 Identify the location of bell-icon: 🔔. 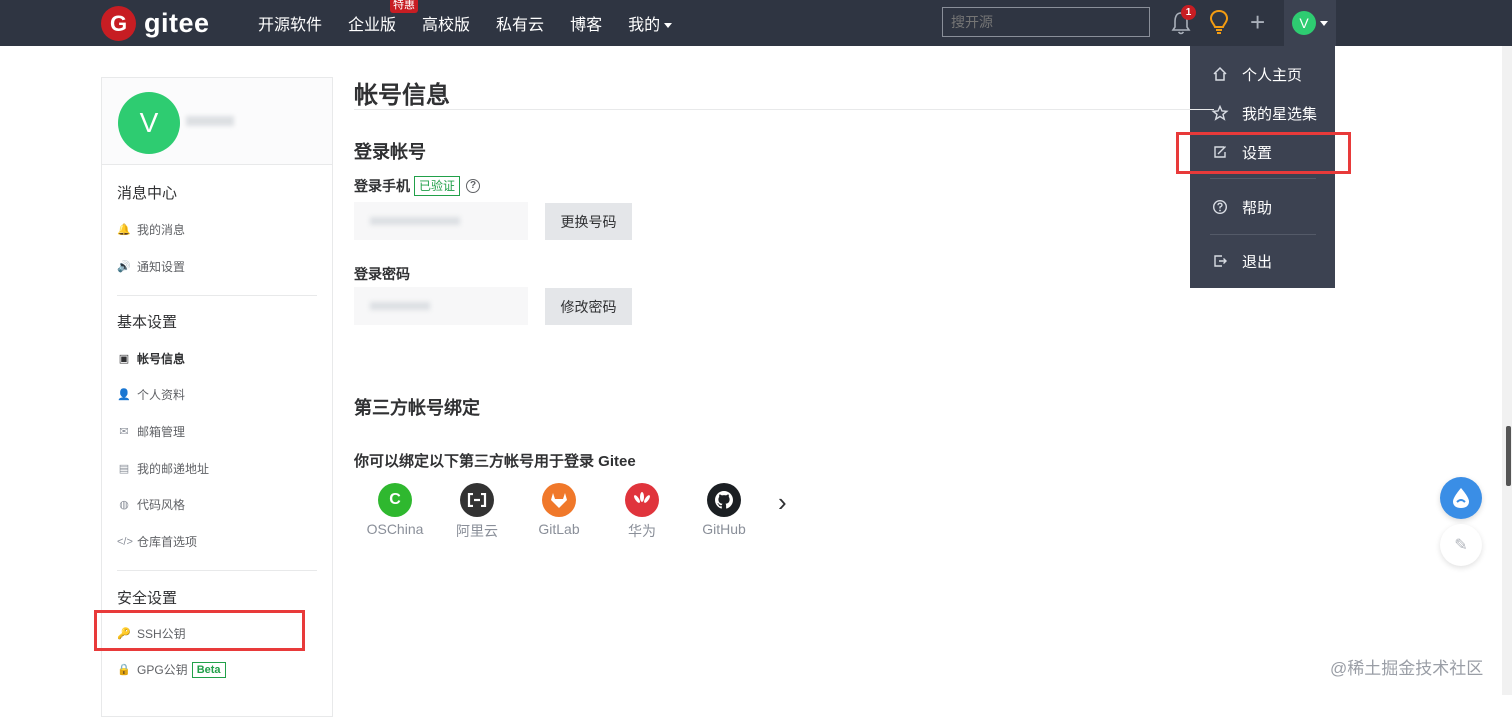
(124, 230).